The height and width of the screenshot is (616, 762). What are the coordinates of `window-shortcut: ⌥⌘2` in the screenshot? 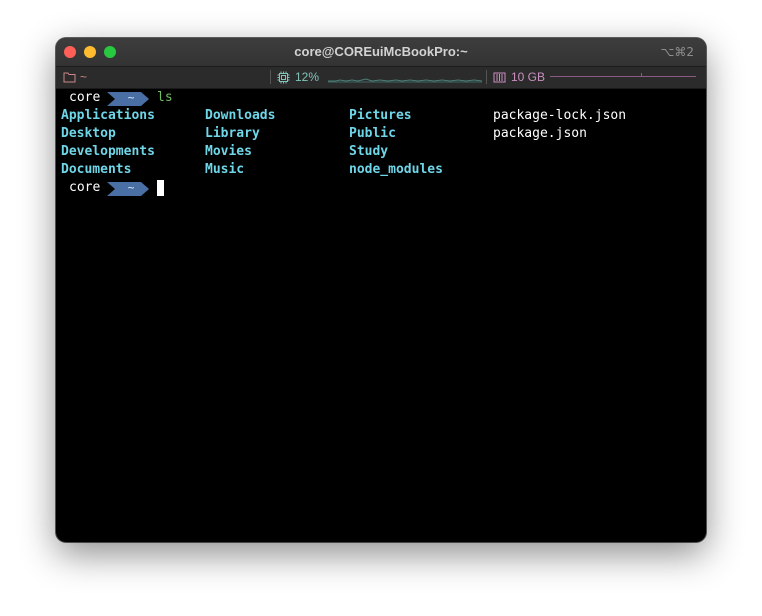 It's located at (677, 52).